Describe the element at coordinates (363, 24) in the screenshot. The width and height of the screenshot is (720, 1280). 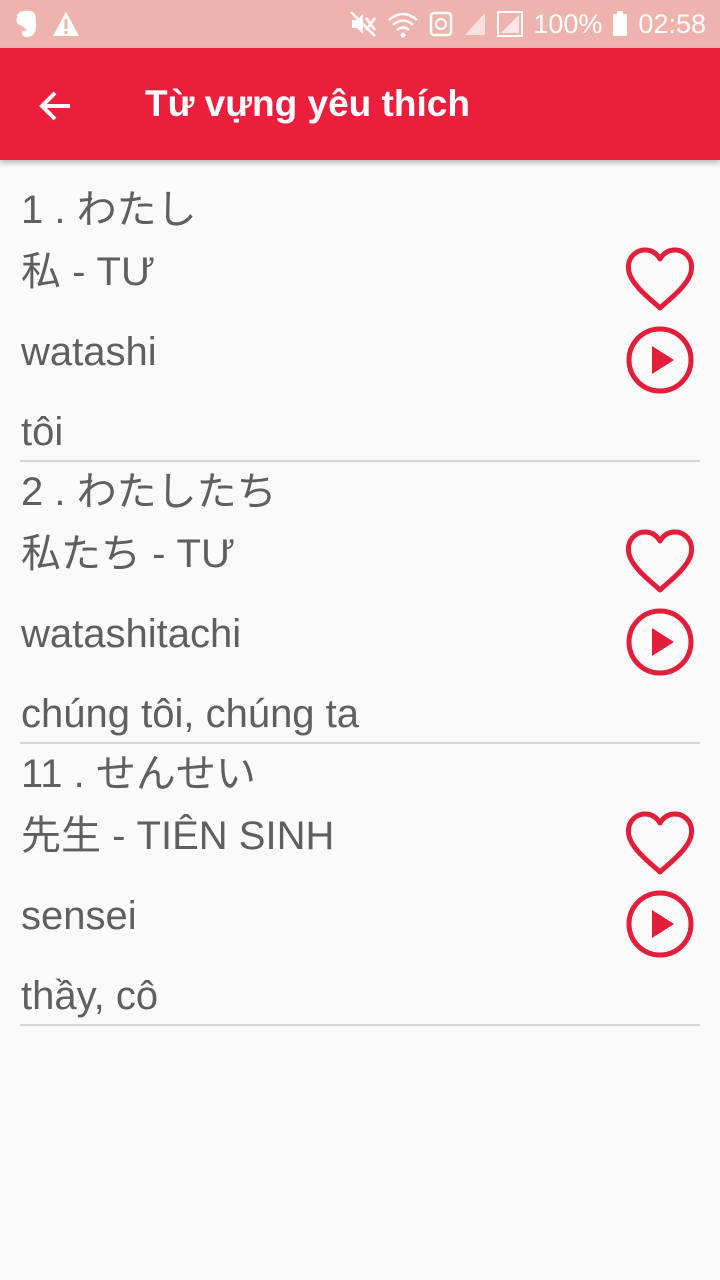
I see `mute-icon` at that location.